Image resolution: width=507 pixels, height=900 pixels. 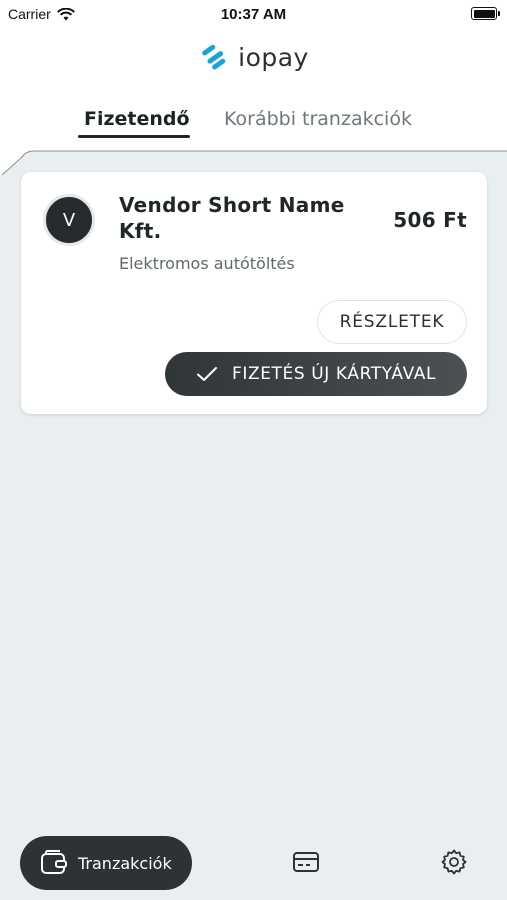 I want to click on tab-bar: Fizetendő Korábbi tranzakciók, so click(x=253, y=126).